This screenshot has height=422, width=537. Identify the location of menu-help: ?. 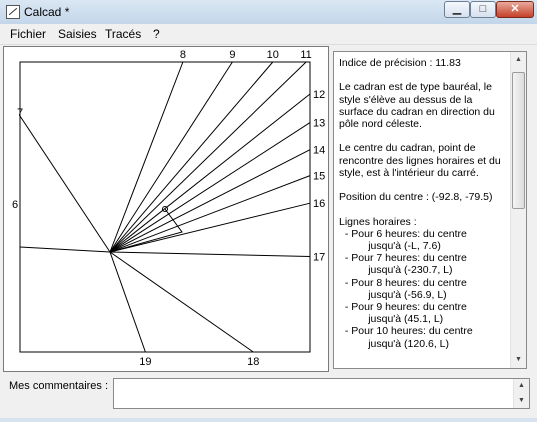
(156, 34).